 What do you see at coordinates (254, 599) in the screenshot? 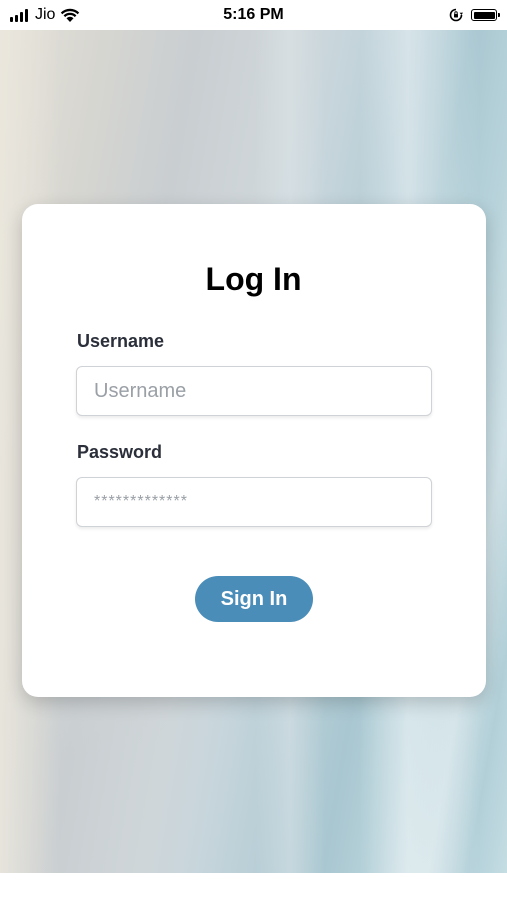
I see `sign-in-button: Sign In` at bounding box center [254, 599].